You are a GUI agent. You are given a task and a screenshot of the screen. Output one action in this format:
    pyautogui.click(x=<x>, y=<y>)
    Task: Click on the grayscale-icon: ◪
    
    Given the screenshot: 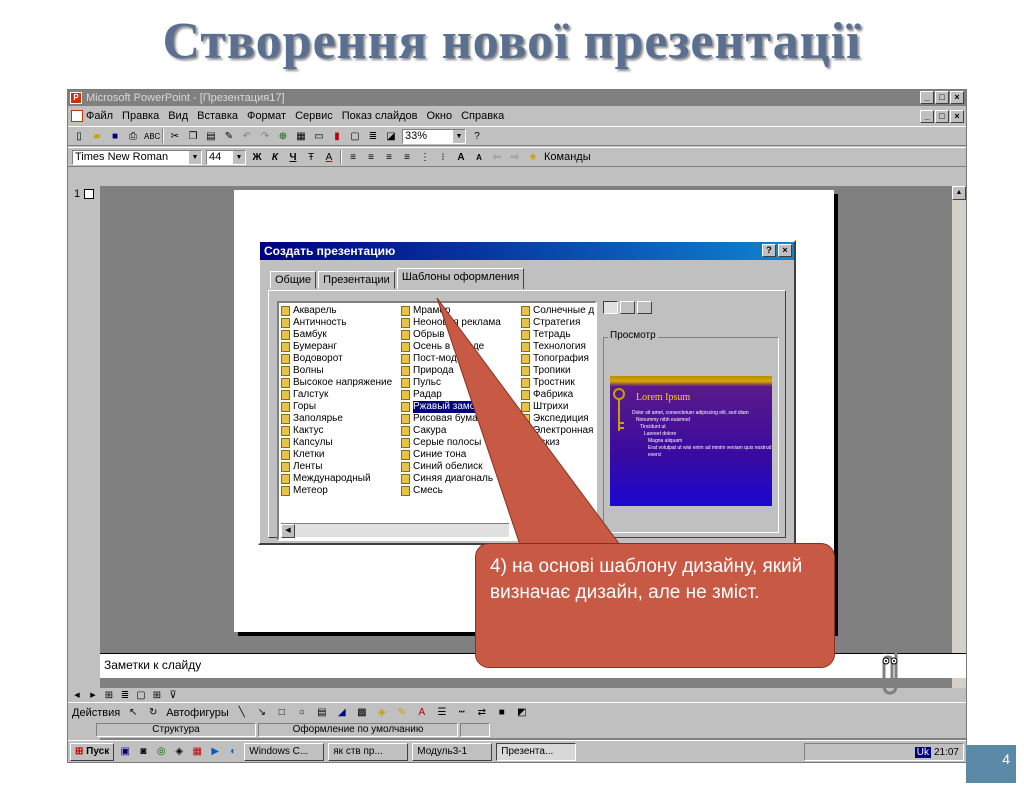 What is the action you would take?
    pyautogui.click(x=391, y=136)
    